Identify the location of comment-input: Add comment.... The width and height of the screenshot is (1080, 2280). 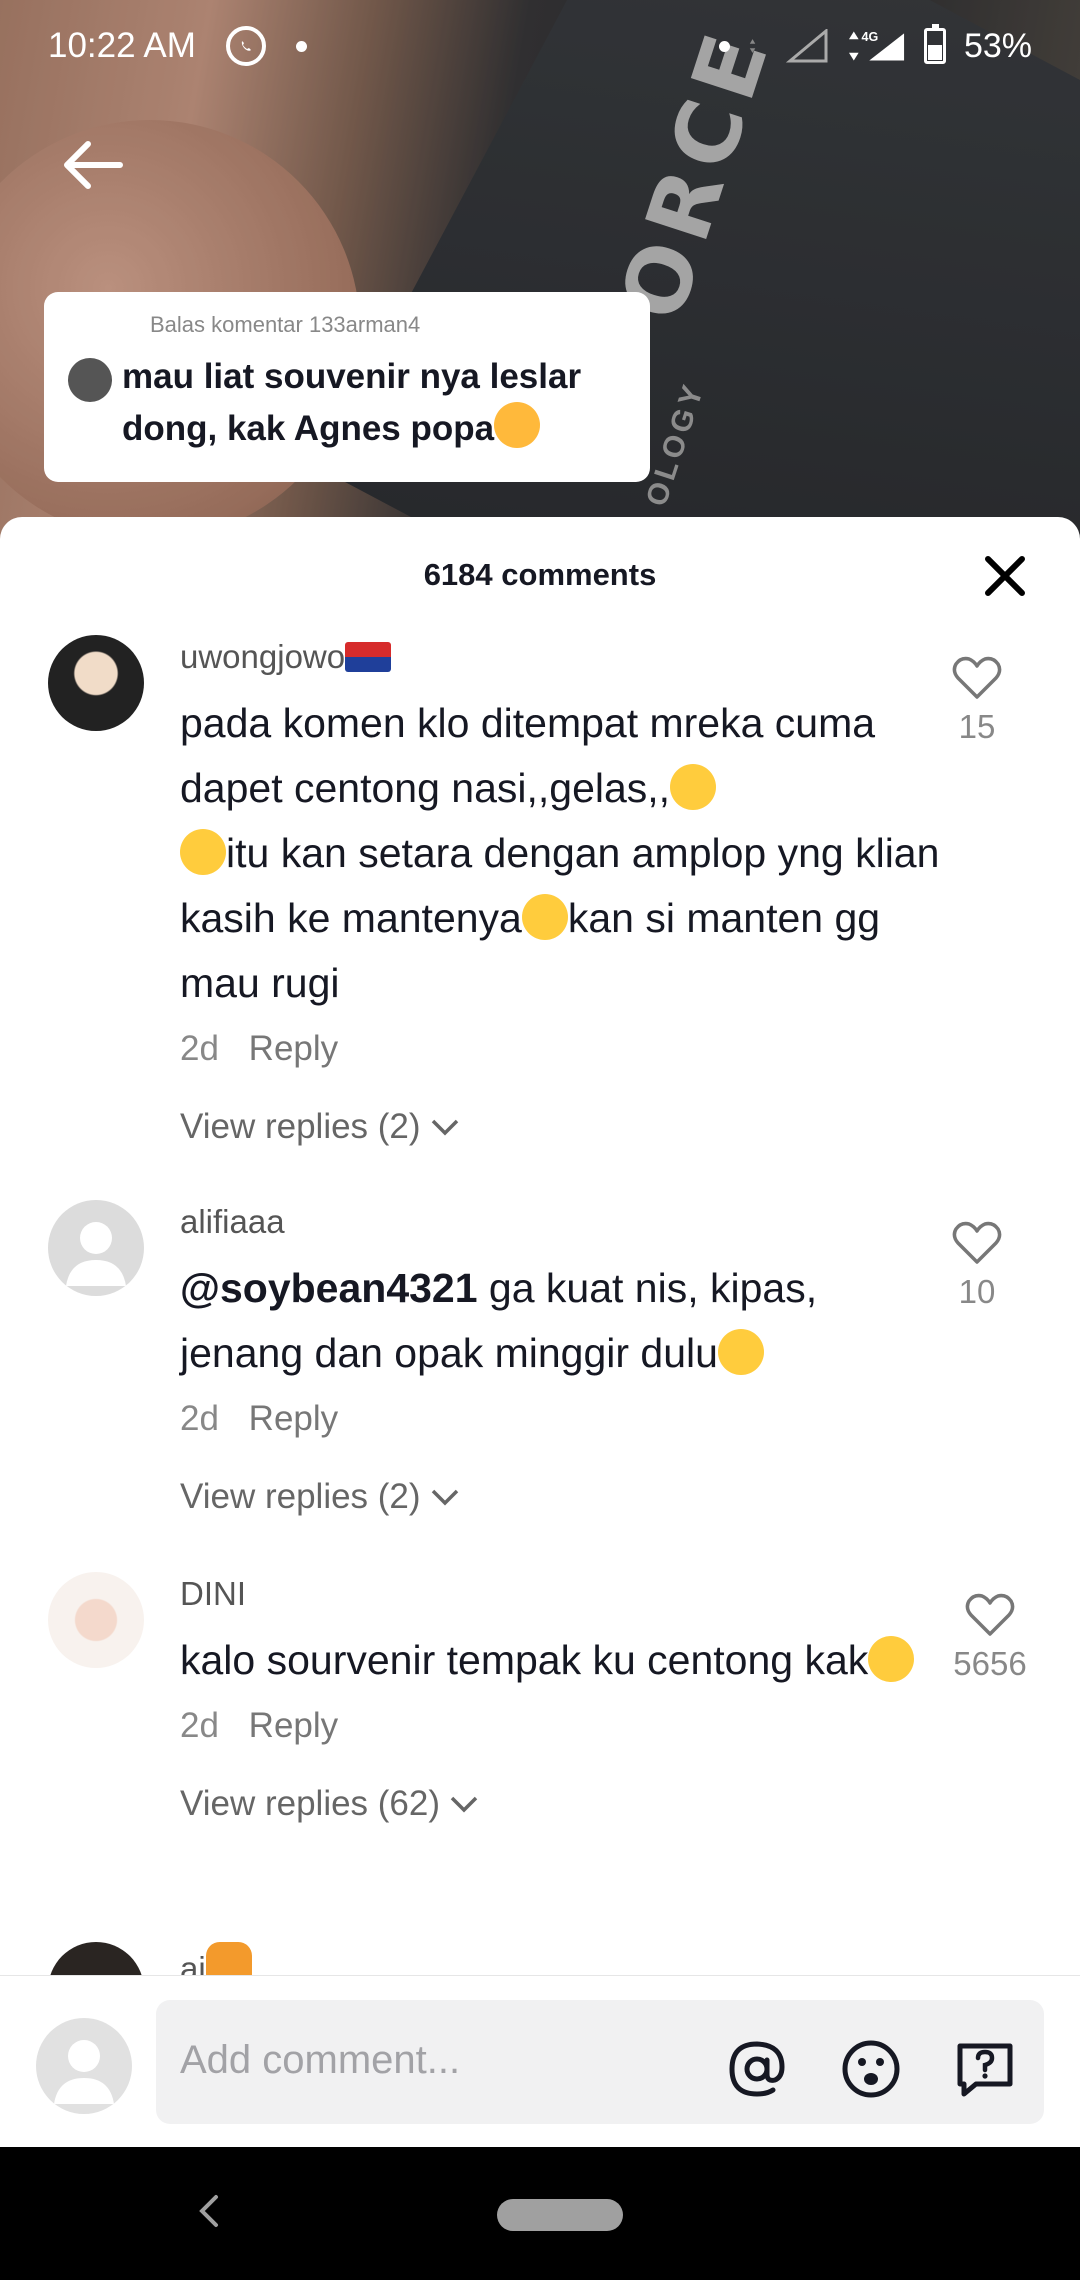
(600, 2062).